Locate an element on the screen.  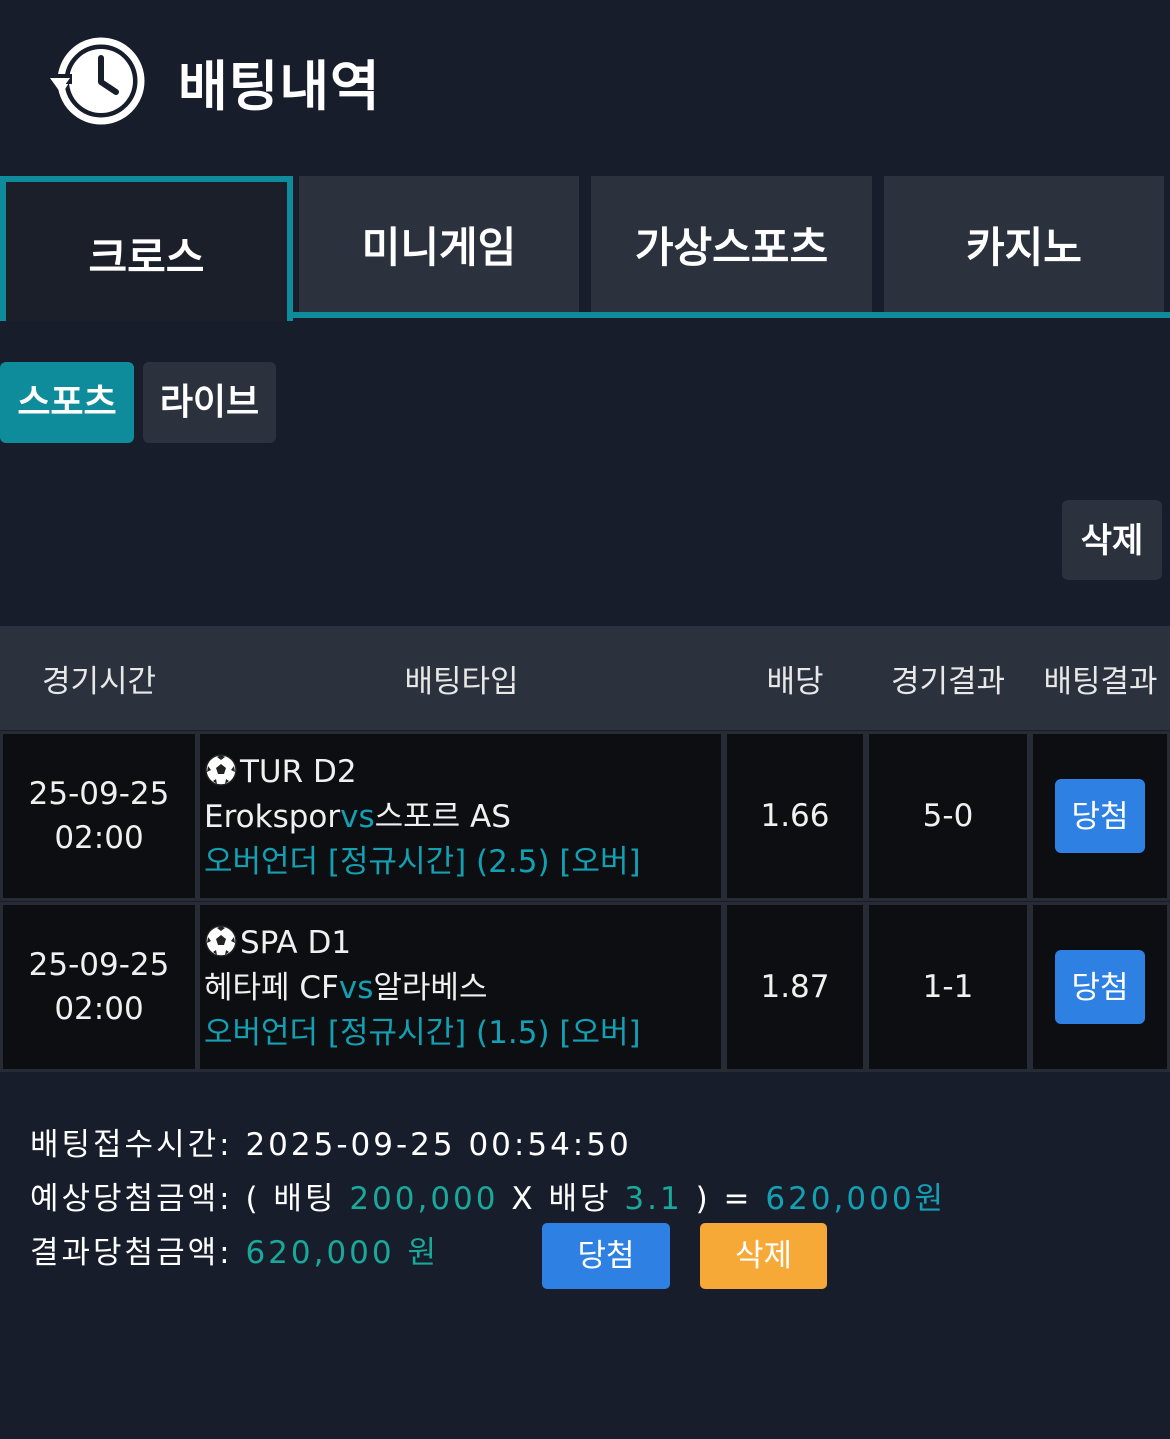
delete-button: 삭제 is located at coordinates (1112, 540).